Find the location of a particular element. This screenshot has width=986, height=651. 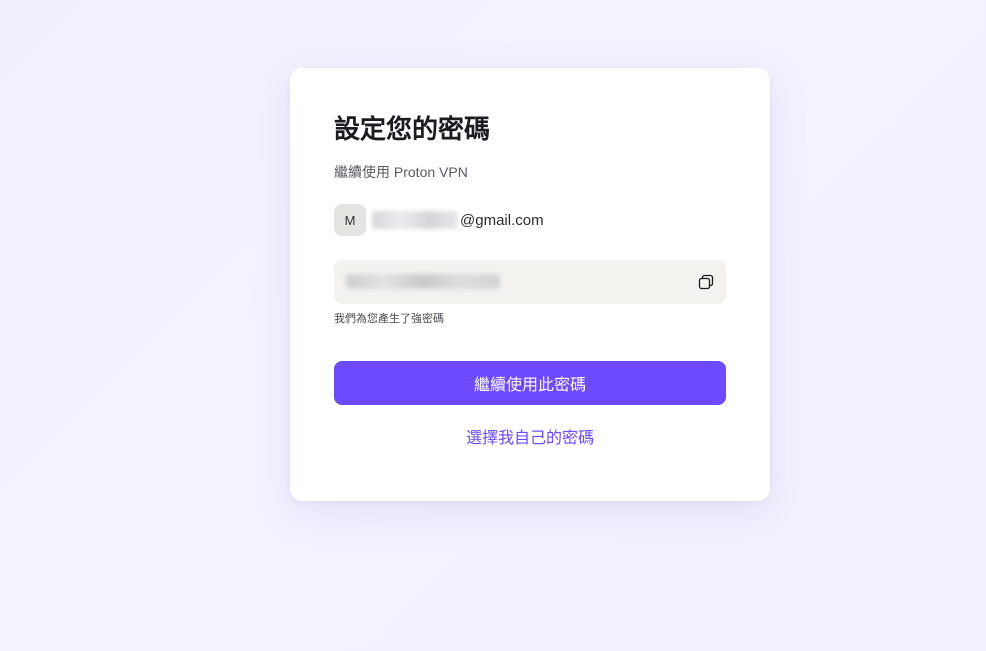

account-row: M @gmail.com is located at coordinates (439, 220).